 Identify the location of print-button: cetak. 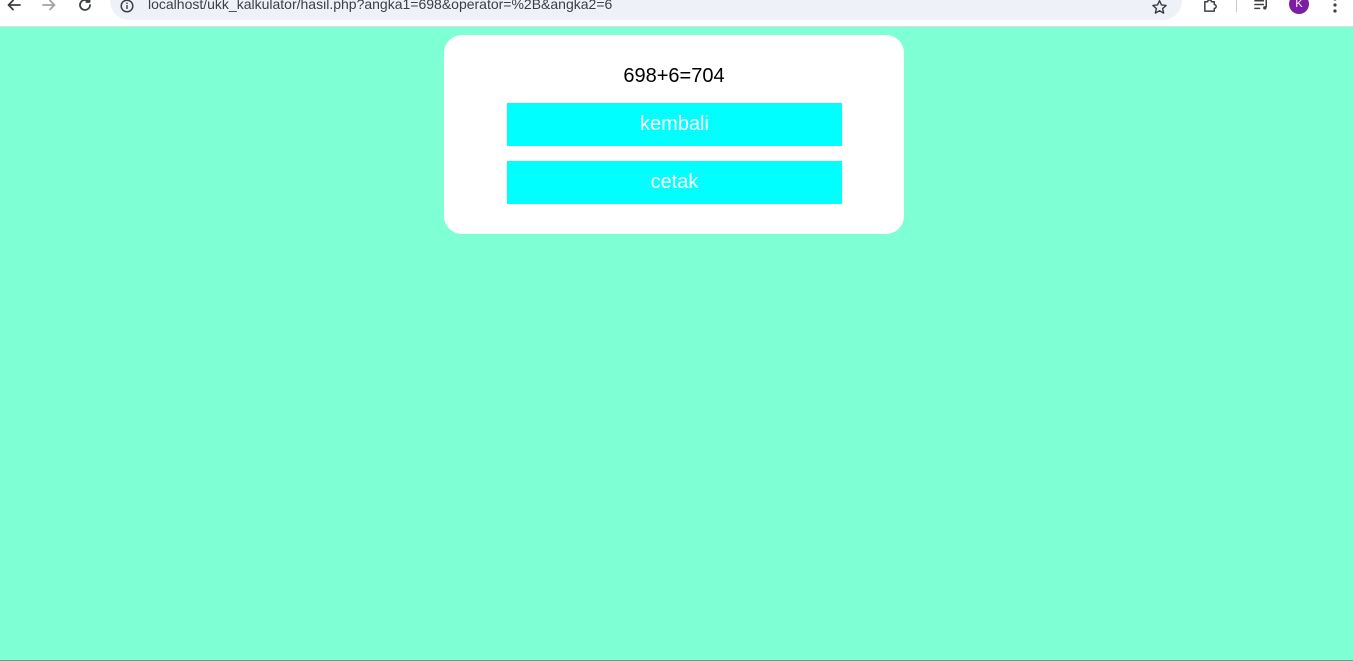
(674, 182).